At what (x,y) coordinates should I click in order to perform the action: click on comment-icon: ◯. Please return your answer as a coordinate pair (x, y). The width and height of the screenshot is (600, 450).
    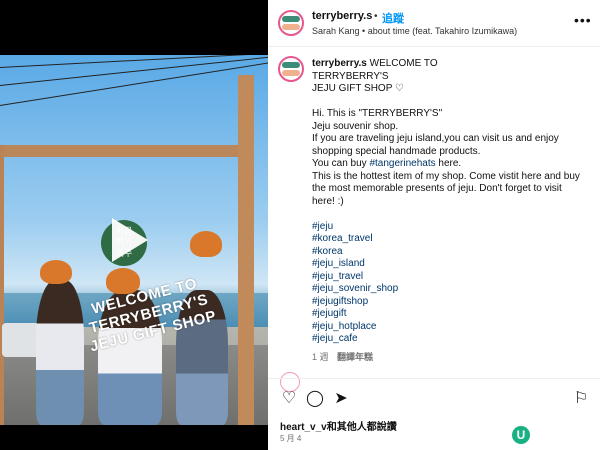
    Looking at the image, I should click on (315, 399).